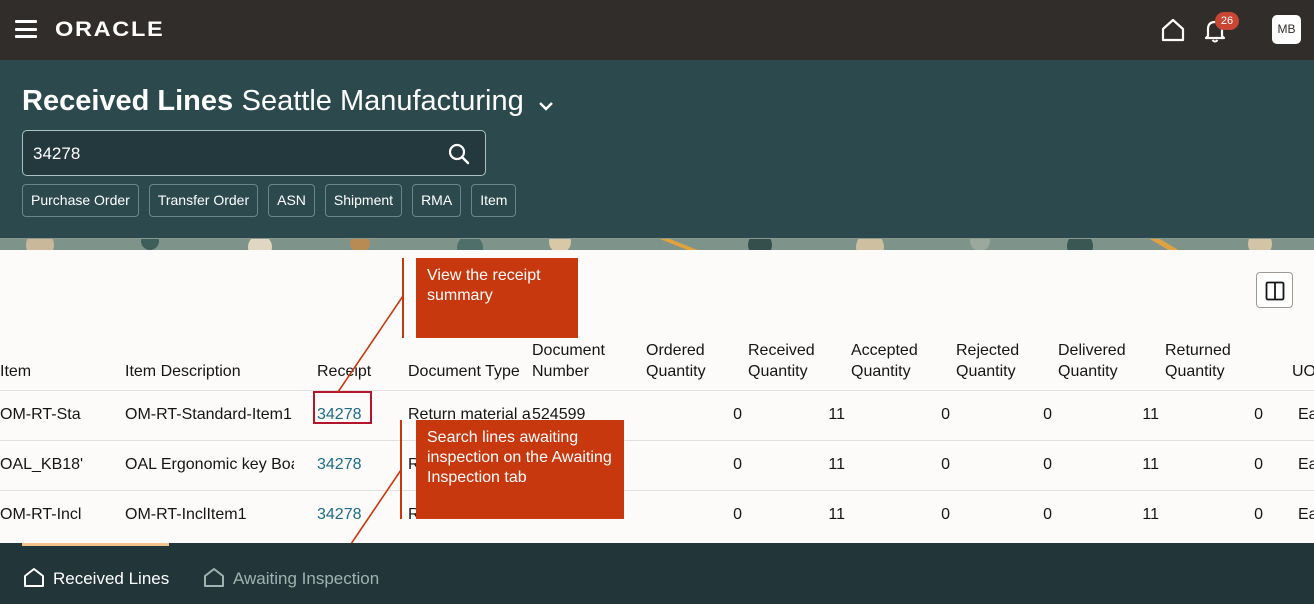 The width and height of the screenshot is (1314, 604). I want to click on column-header: Accepted Quantity, so click(903, 362).